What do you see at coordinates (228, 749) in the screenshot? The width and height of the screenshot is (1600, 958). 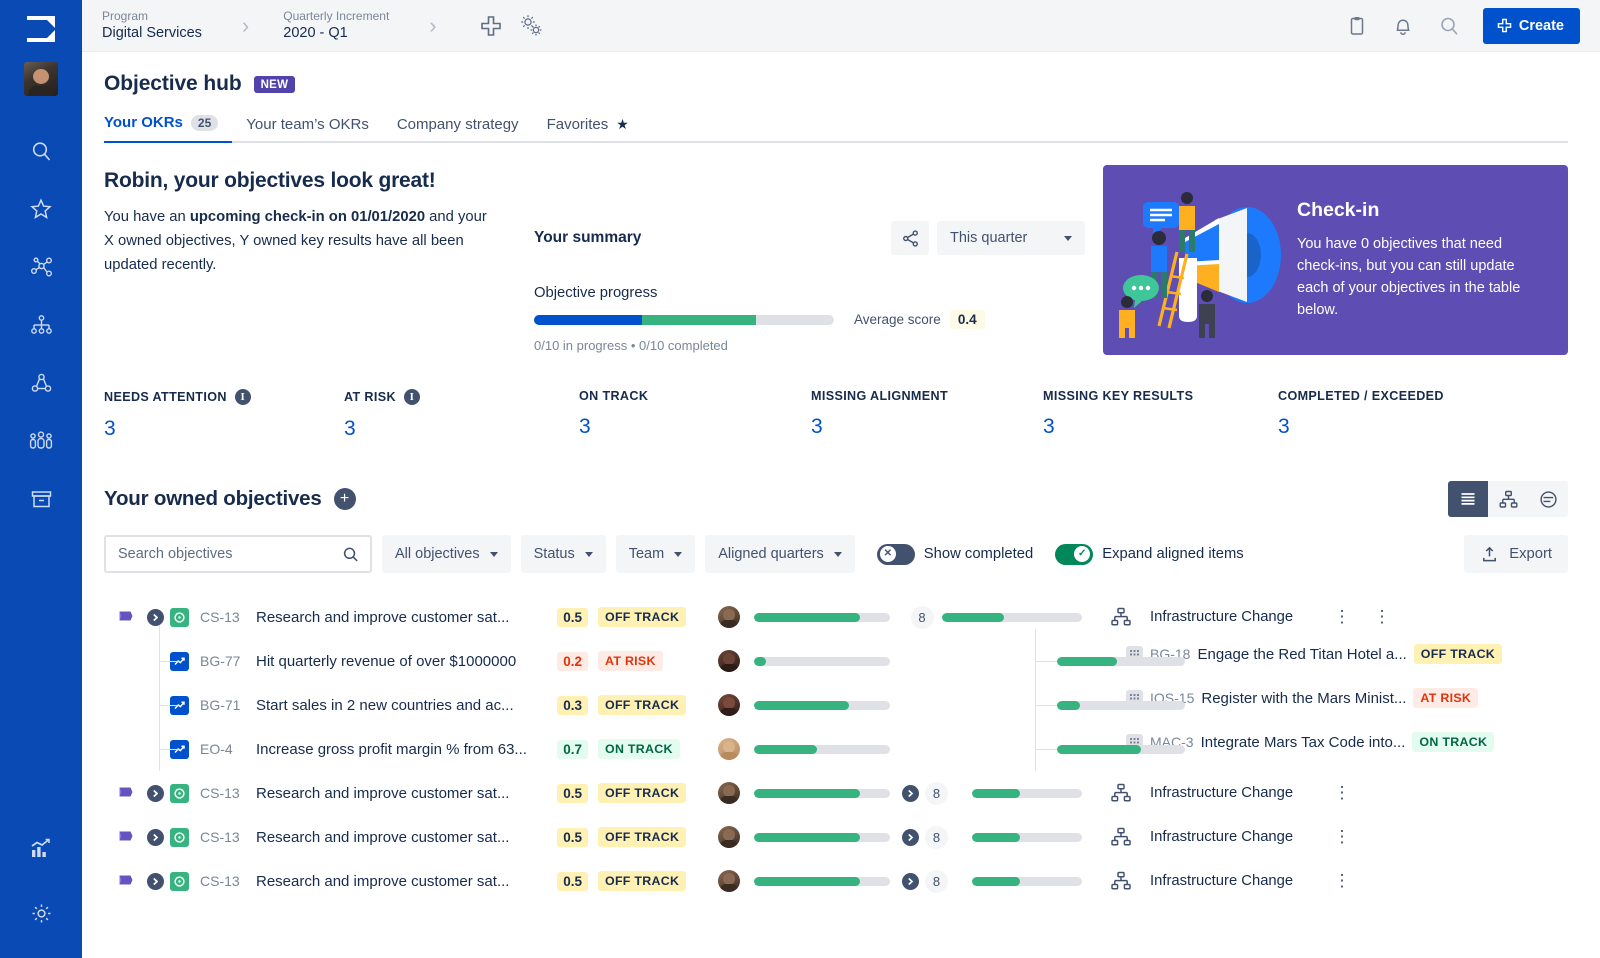 I see `issue-key: EO-4` at bounding box center [228, 749].